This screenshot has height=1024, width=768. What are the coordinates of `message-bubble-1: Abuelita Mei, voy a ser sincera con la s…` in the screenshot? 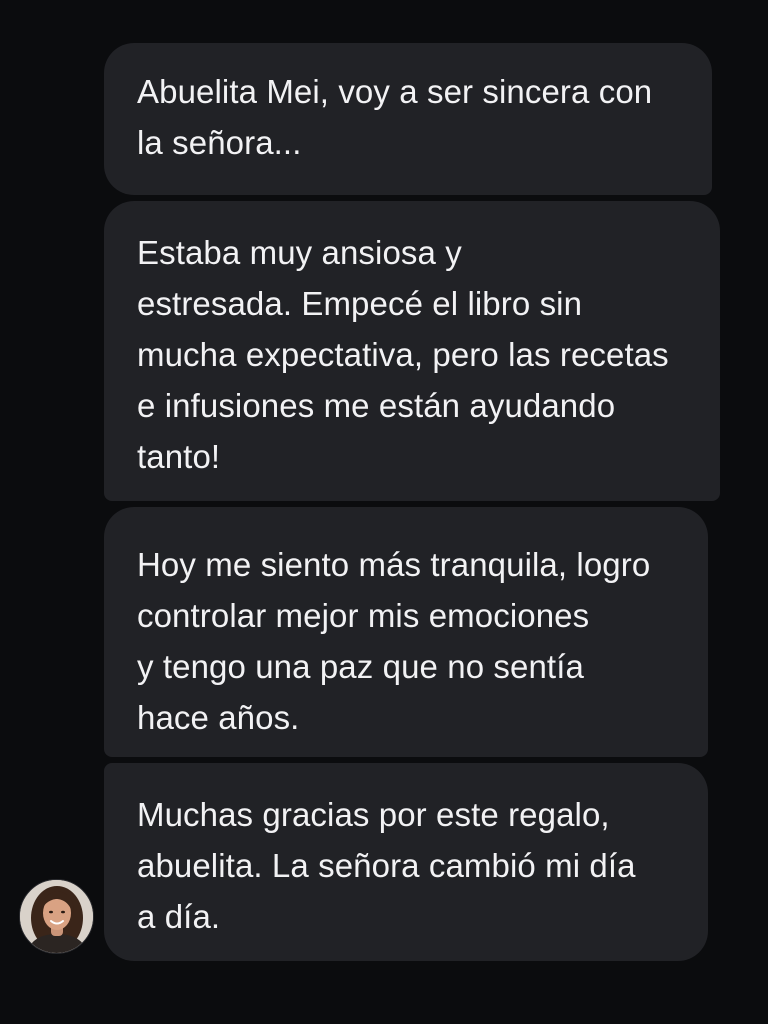 It's located at (408, 119).